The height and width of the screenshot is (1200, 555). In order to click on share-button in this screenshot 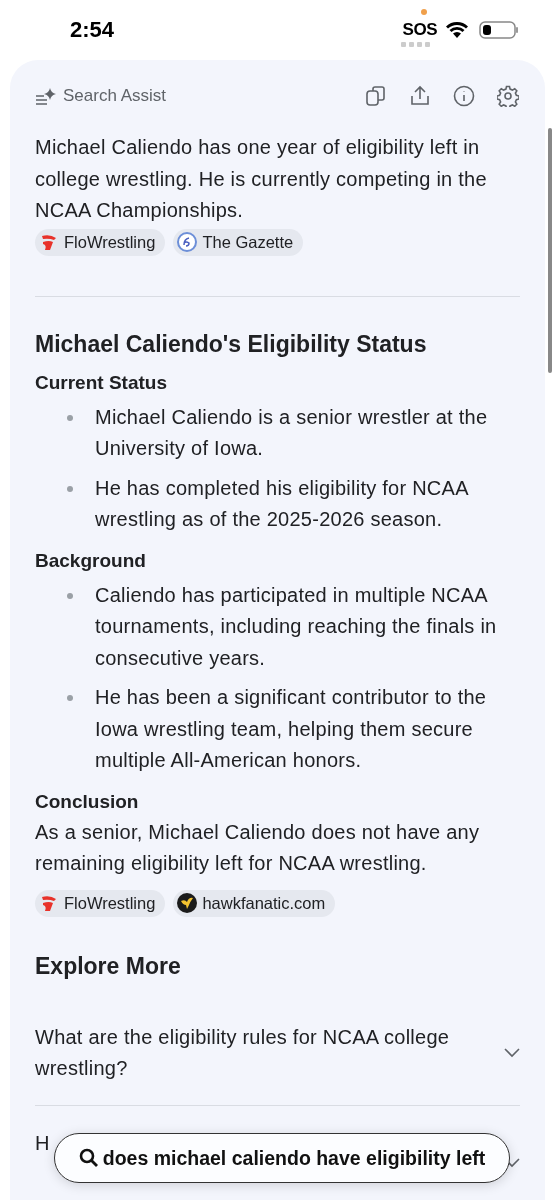, I will do `click(420, 96)`.